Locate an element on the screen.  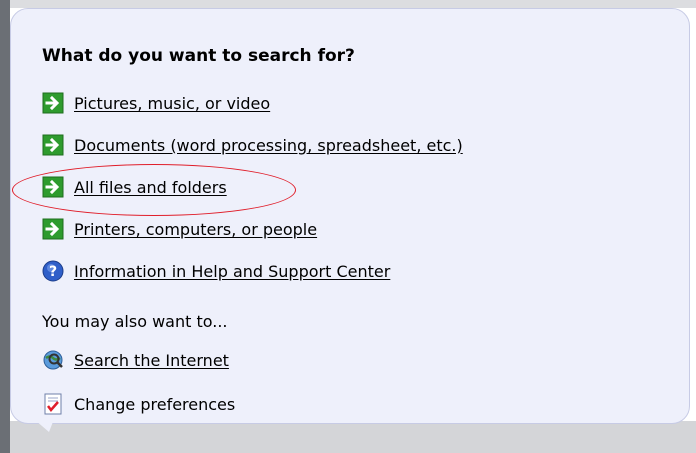
help-question-icon: ? is located at coordinates (53, 271).